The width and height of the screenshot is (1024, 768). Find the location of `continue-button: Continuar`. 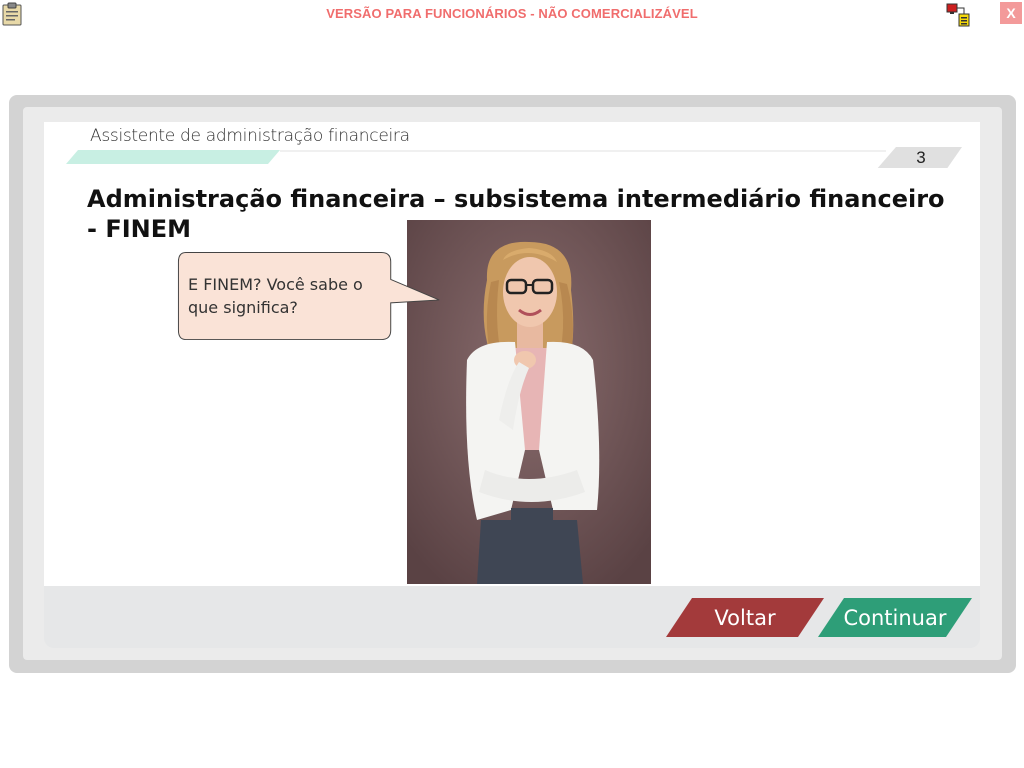

continue-button: Continuar is located at coordinates (895, 617).